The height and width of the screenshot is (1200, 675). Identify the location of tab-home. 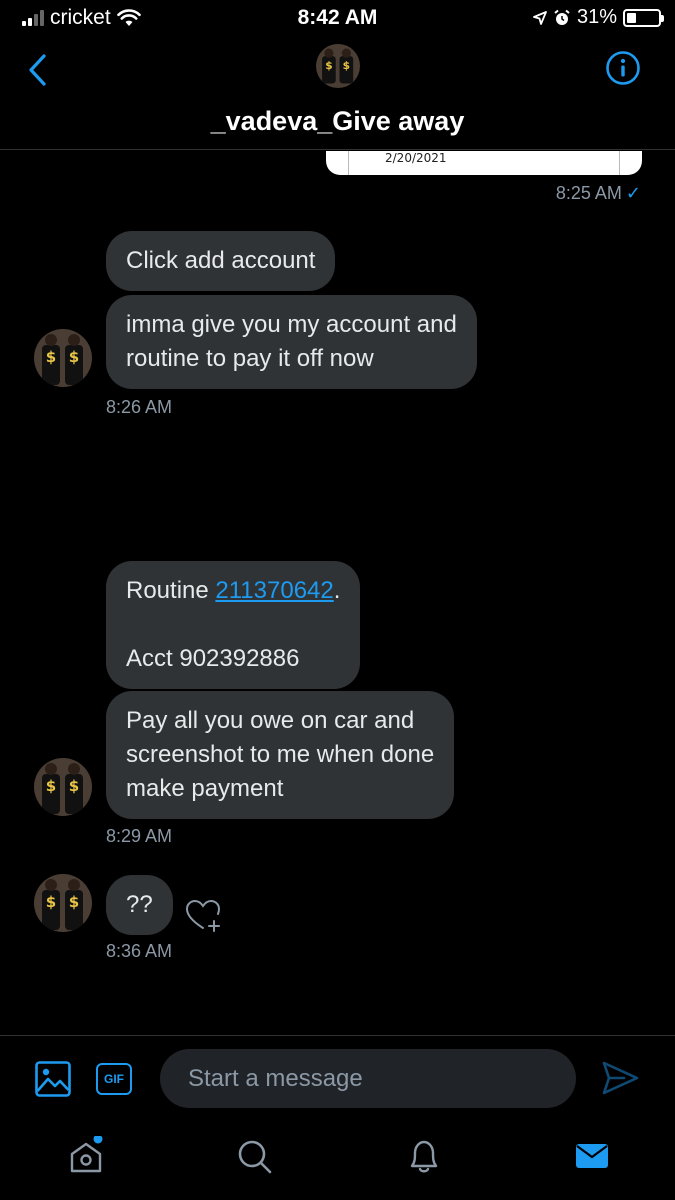
(86, 1155).